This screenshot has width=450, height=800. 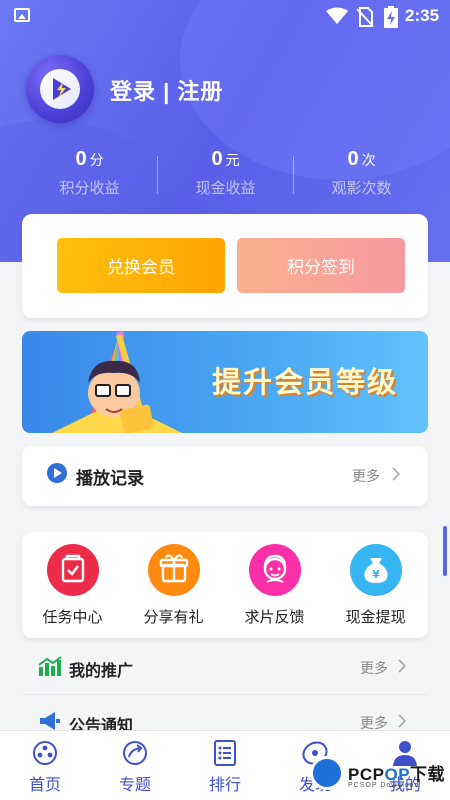 I want to click on stat-unit: 分, so click(x=96, y=160).